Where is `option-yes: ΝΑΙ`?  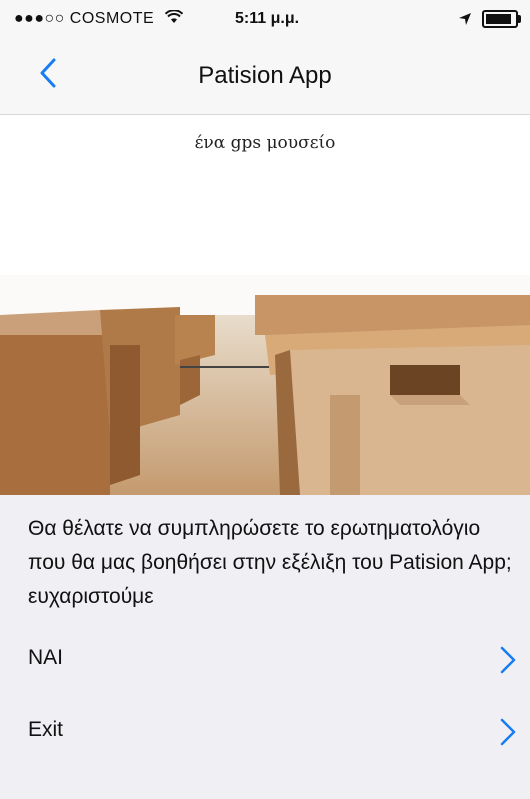
option-yes: ΝΑΙ is located at coordinates (265, 660).